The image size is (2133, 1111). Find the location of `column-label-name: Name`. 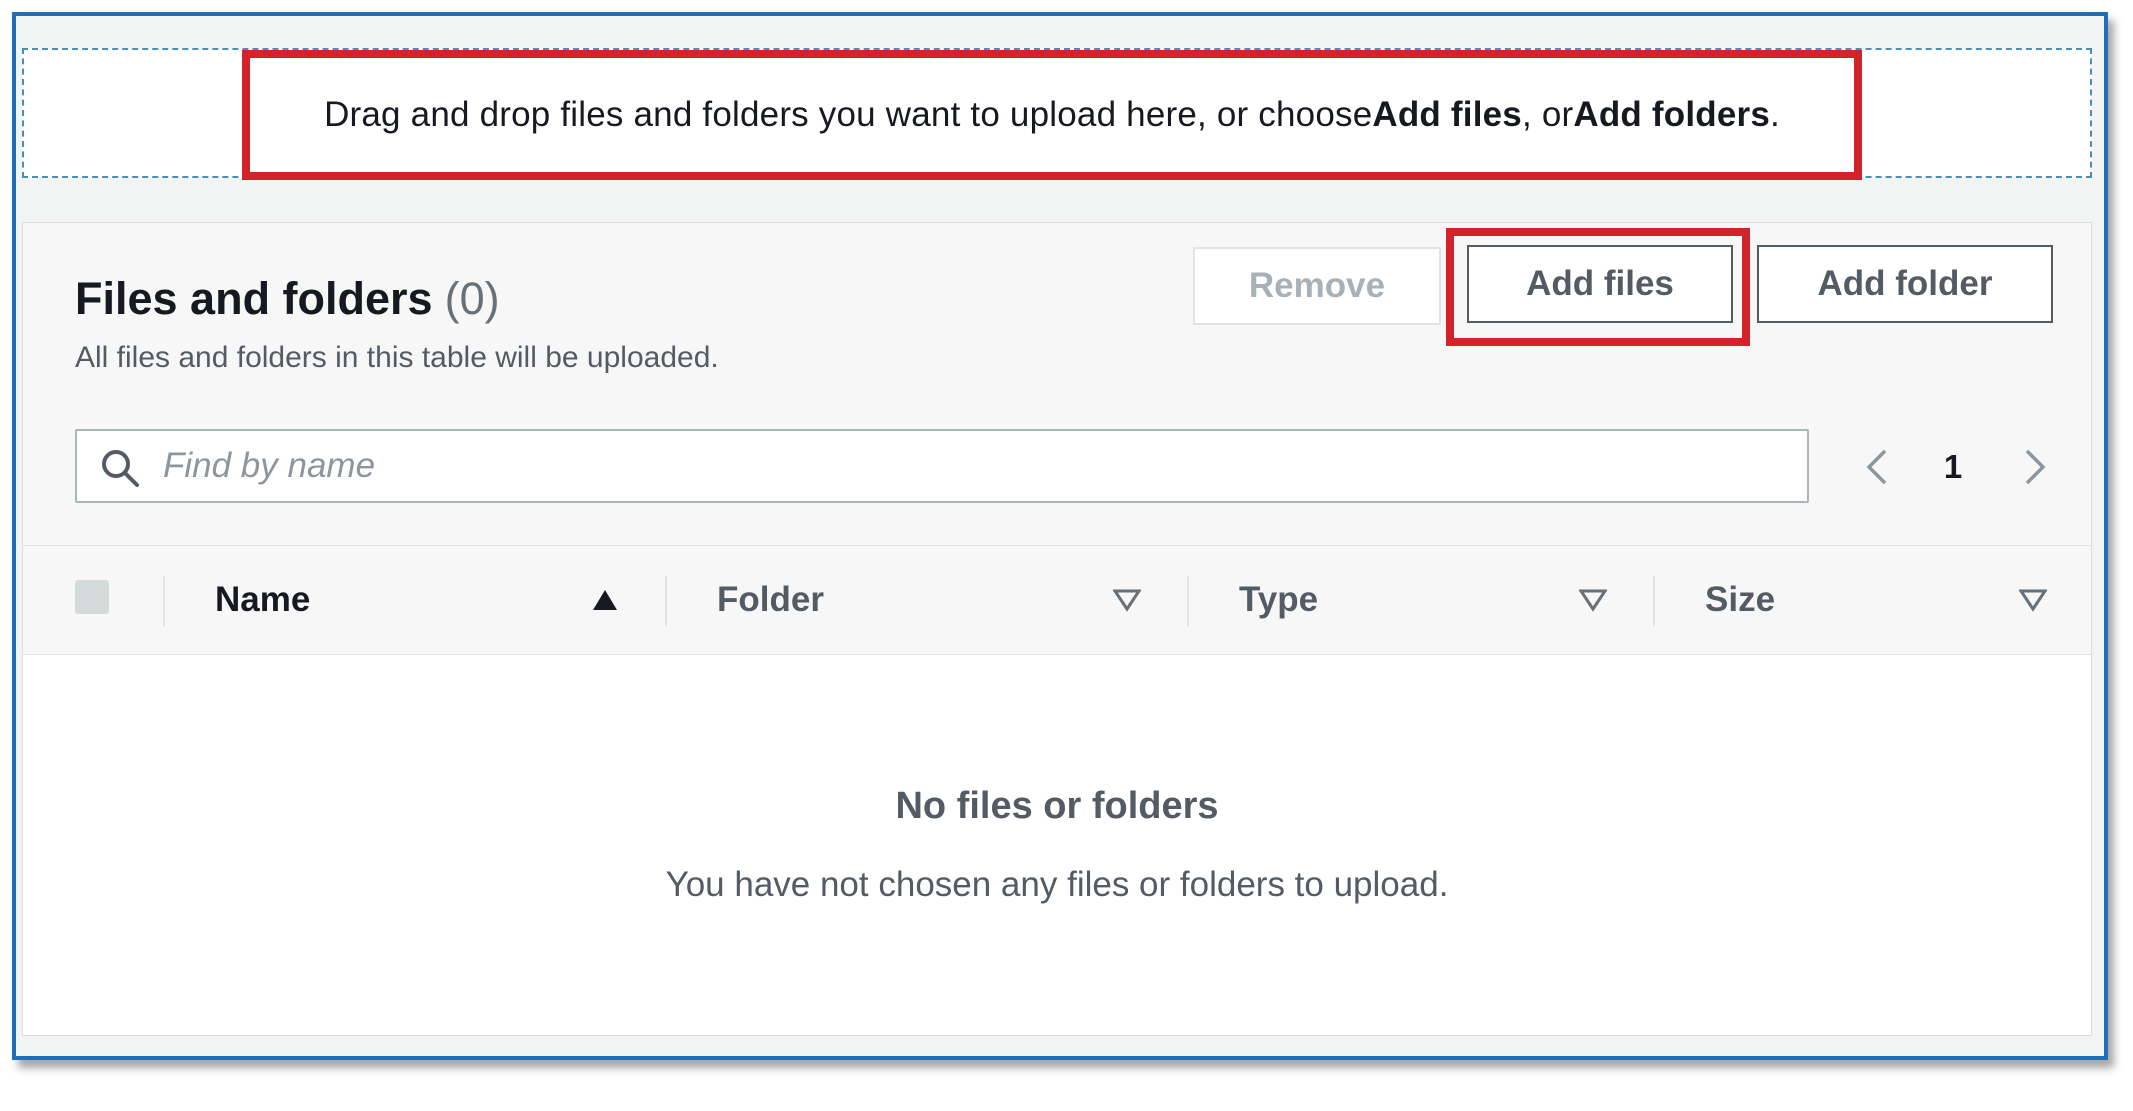

column-label-name: Name is located at coordinates (263, 599).